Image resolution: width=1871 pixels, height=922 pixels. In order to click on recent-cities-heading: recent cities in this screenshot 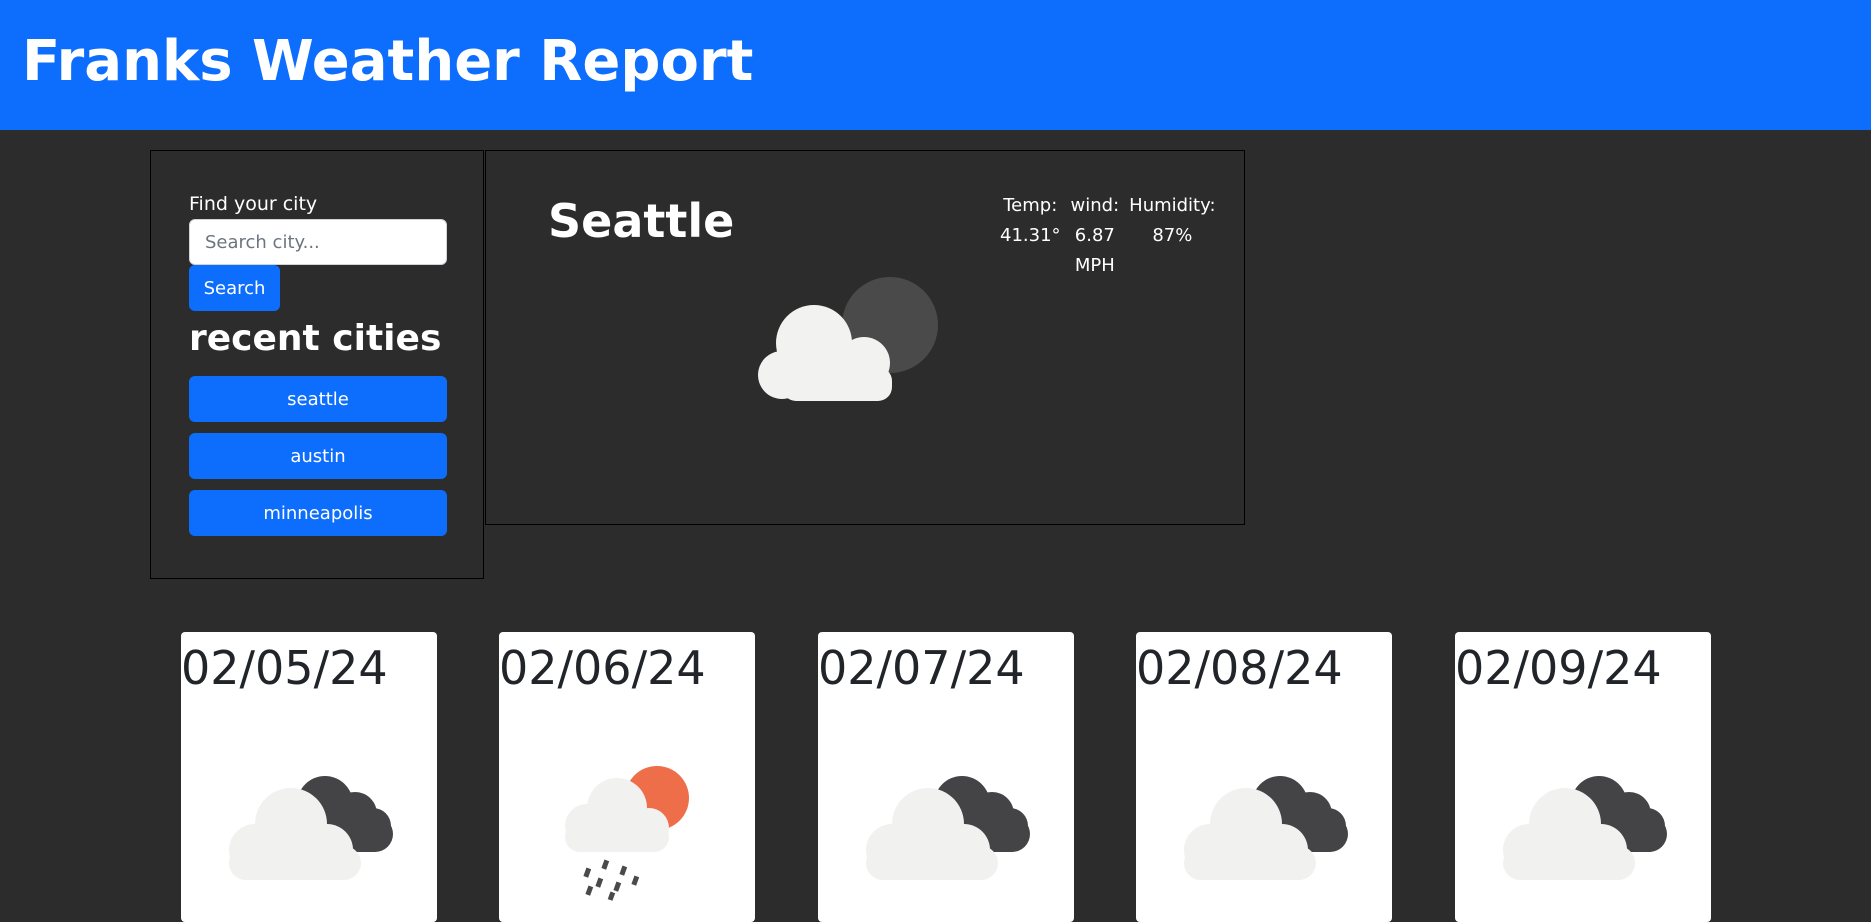, I will do `click(315, 338)`.